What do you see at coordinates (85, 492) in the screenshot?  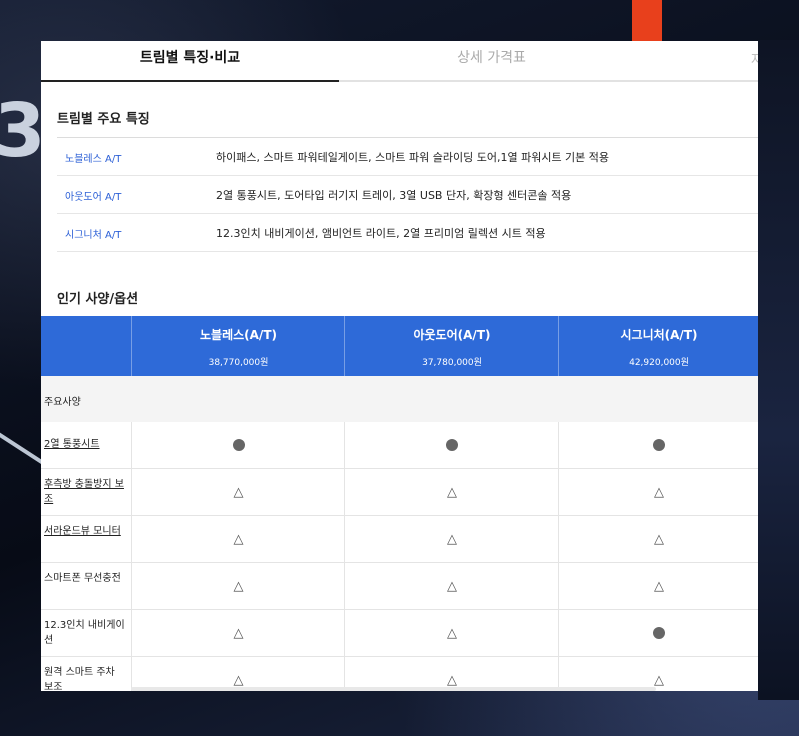 I see `feature-label: 후측방 충돌방지 보조` at bounding box center [85, 492].